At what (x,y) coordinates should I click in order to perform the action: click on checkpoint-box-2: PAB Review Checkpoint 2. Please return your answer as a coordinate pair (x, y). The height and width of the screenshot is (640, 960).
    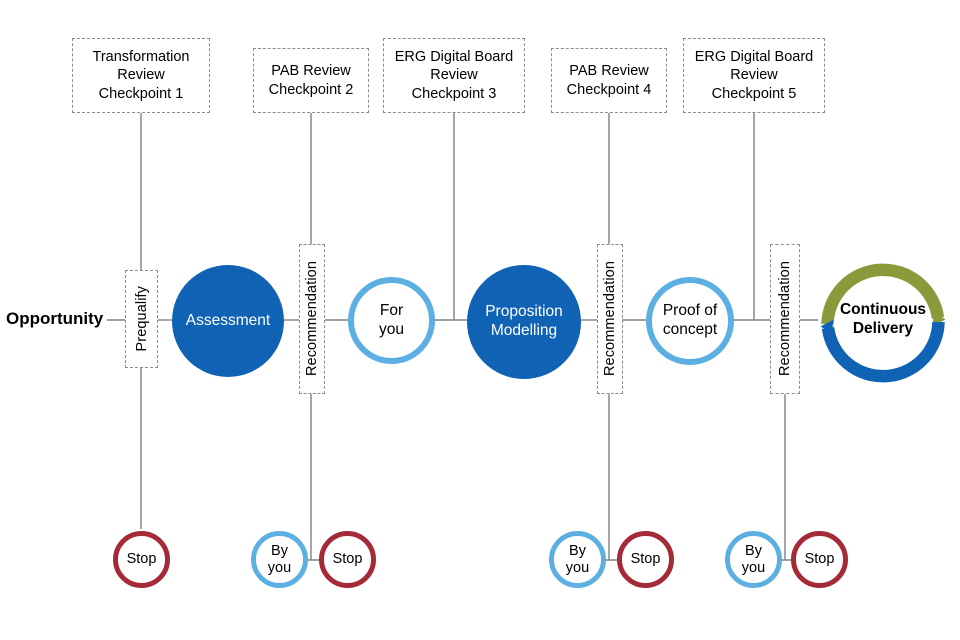
    Looking at the image, I should click on (311, 80).